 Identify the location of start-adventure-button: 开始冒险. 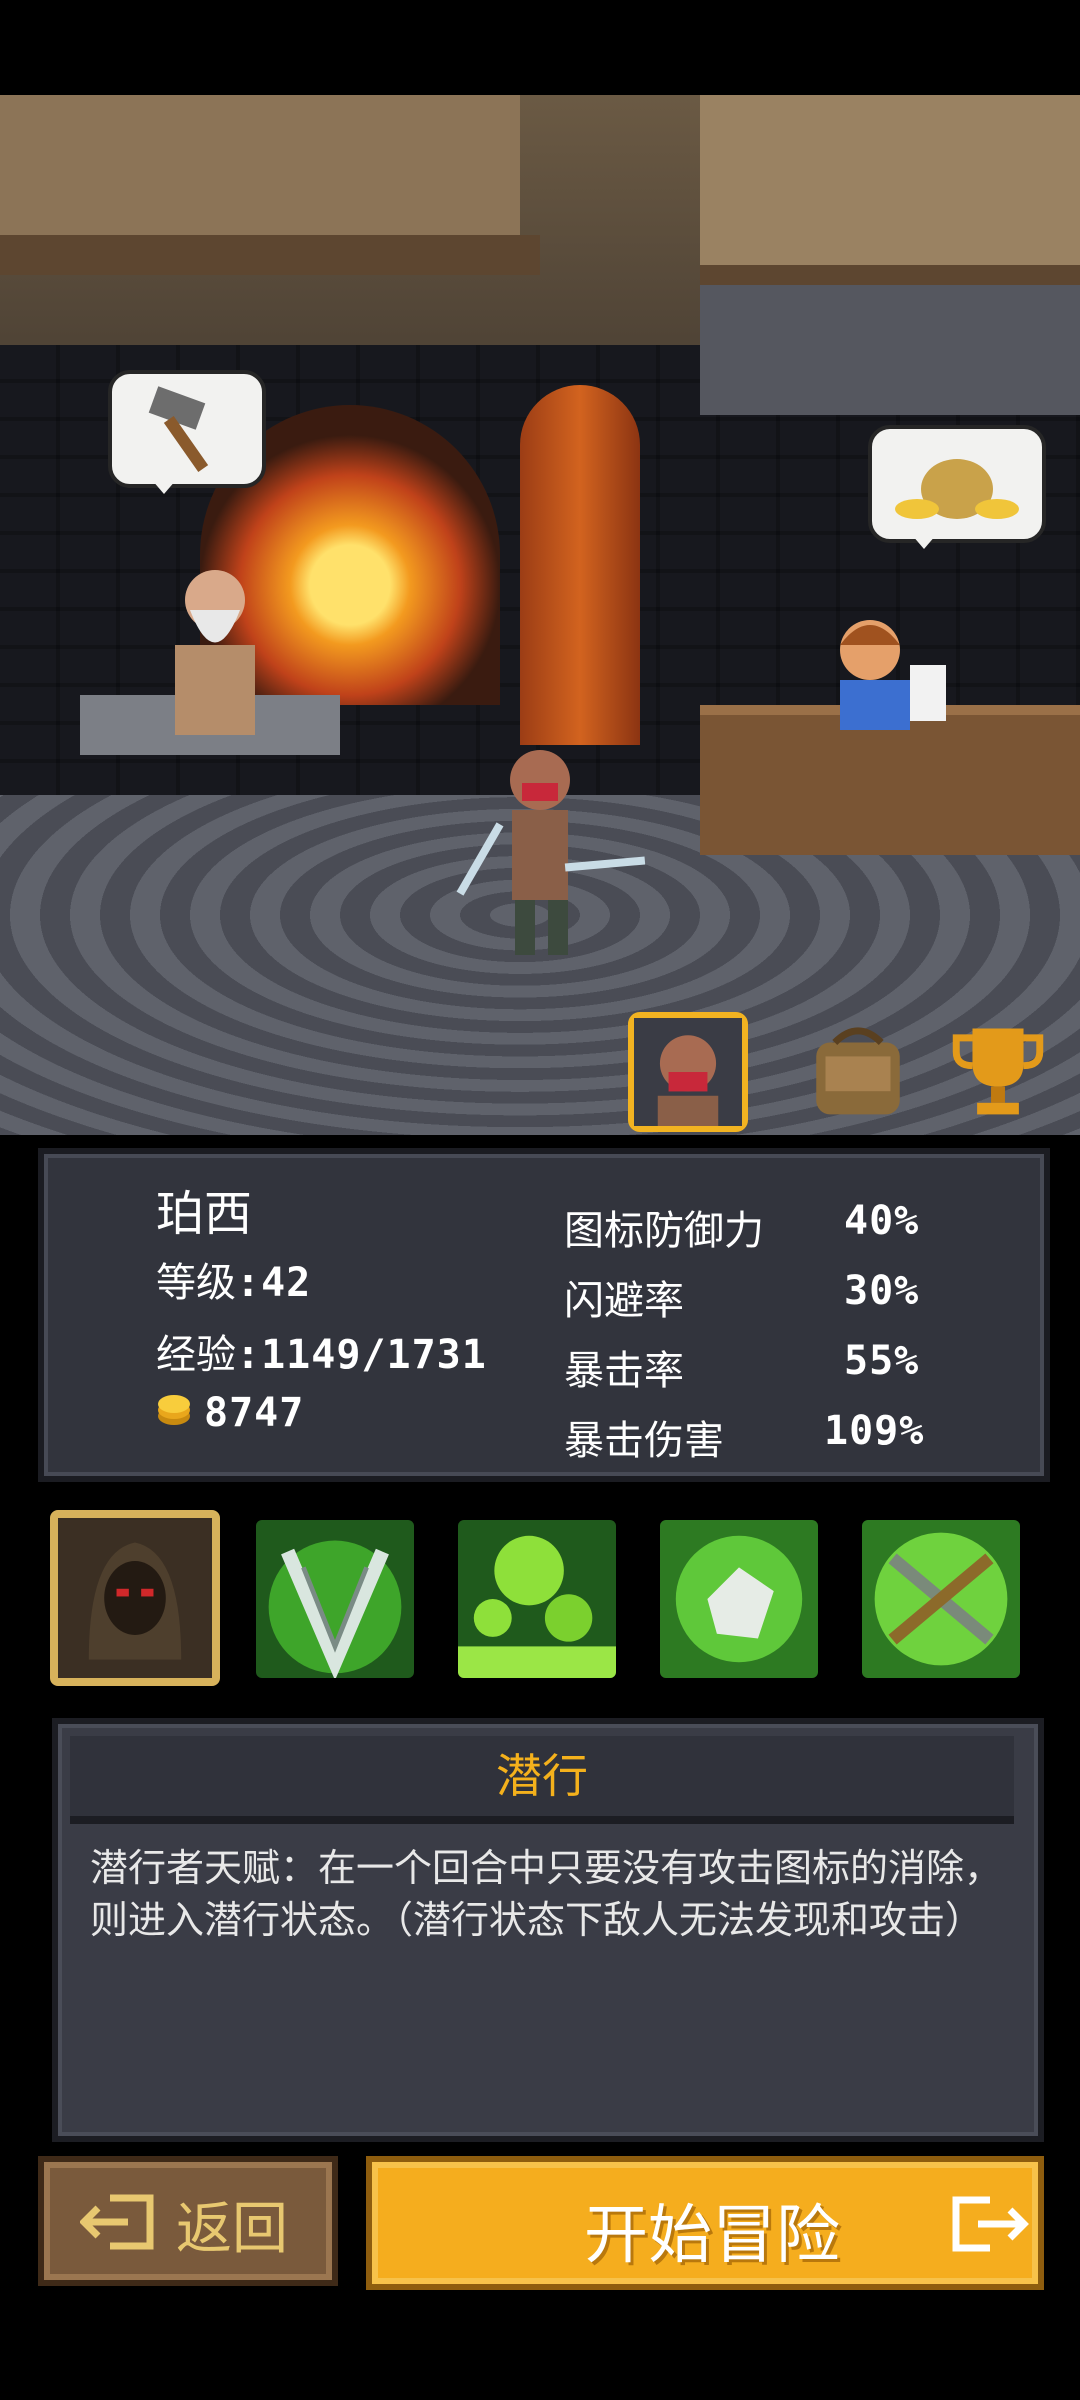
(705, 2223).